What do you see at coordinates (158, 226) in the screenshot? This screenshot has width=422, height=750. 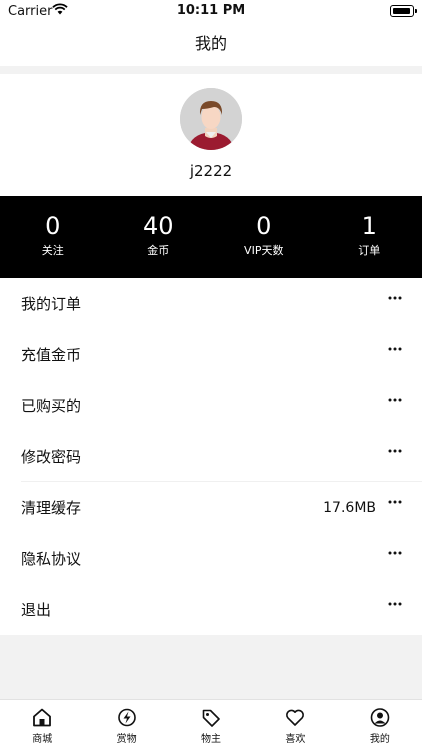 I see `stat-value: 40` at bounding box center [158, 226].